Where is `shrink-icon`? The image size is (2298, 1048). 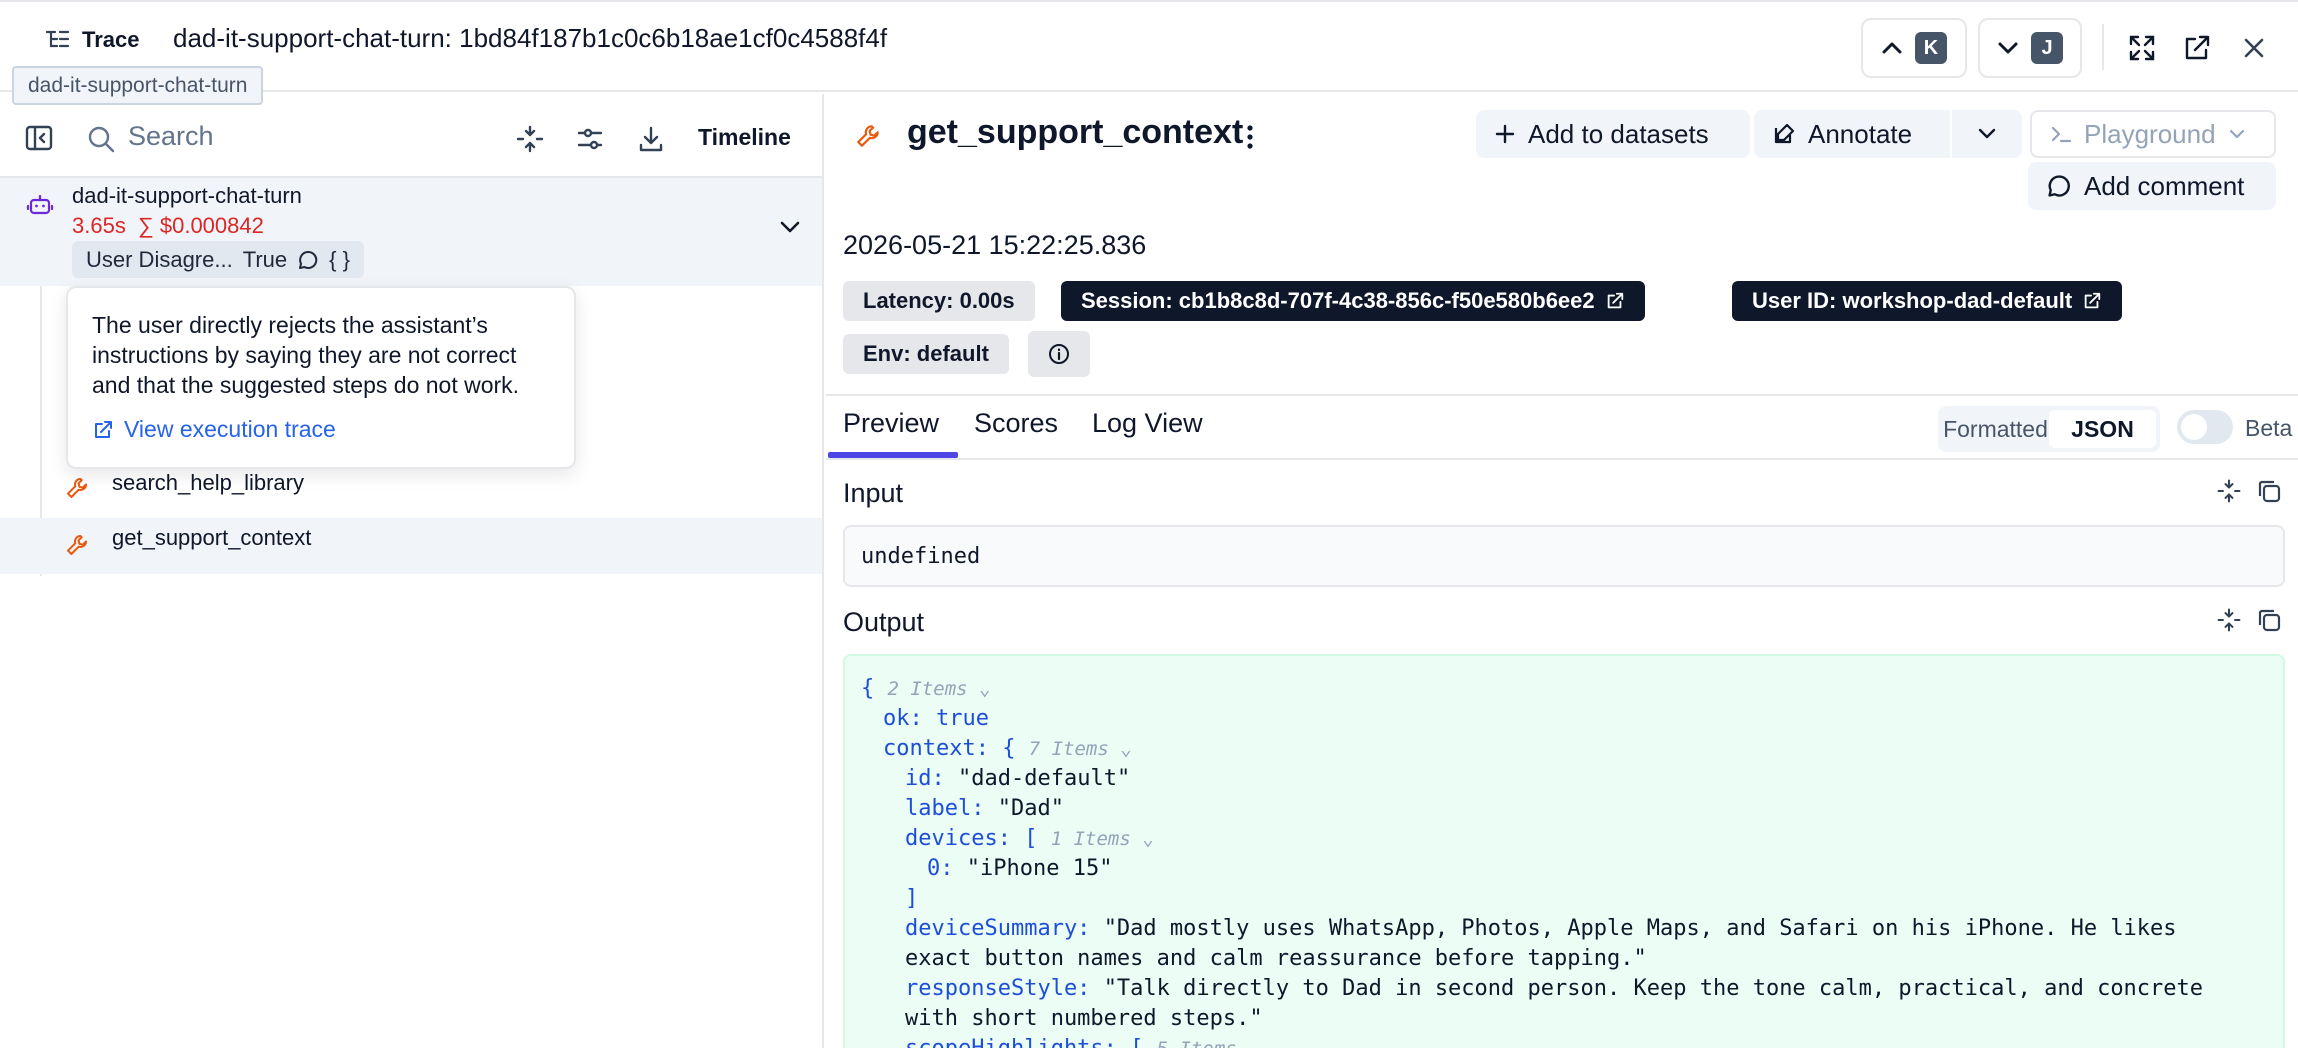
shrink-icon is located at coordinates (2229, 491).